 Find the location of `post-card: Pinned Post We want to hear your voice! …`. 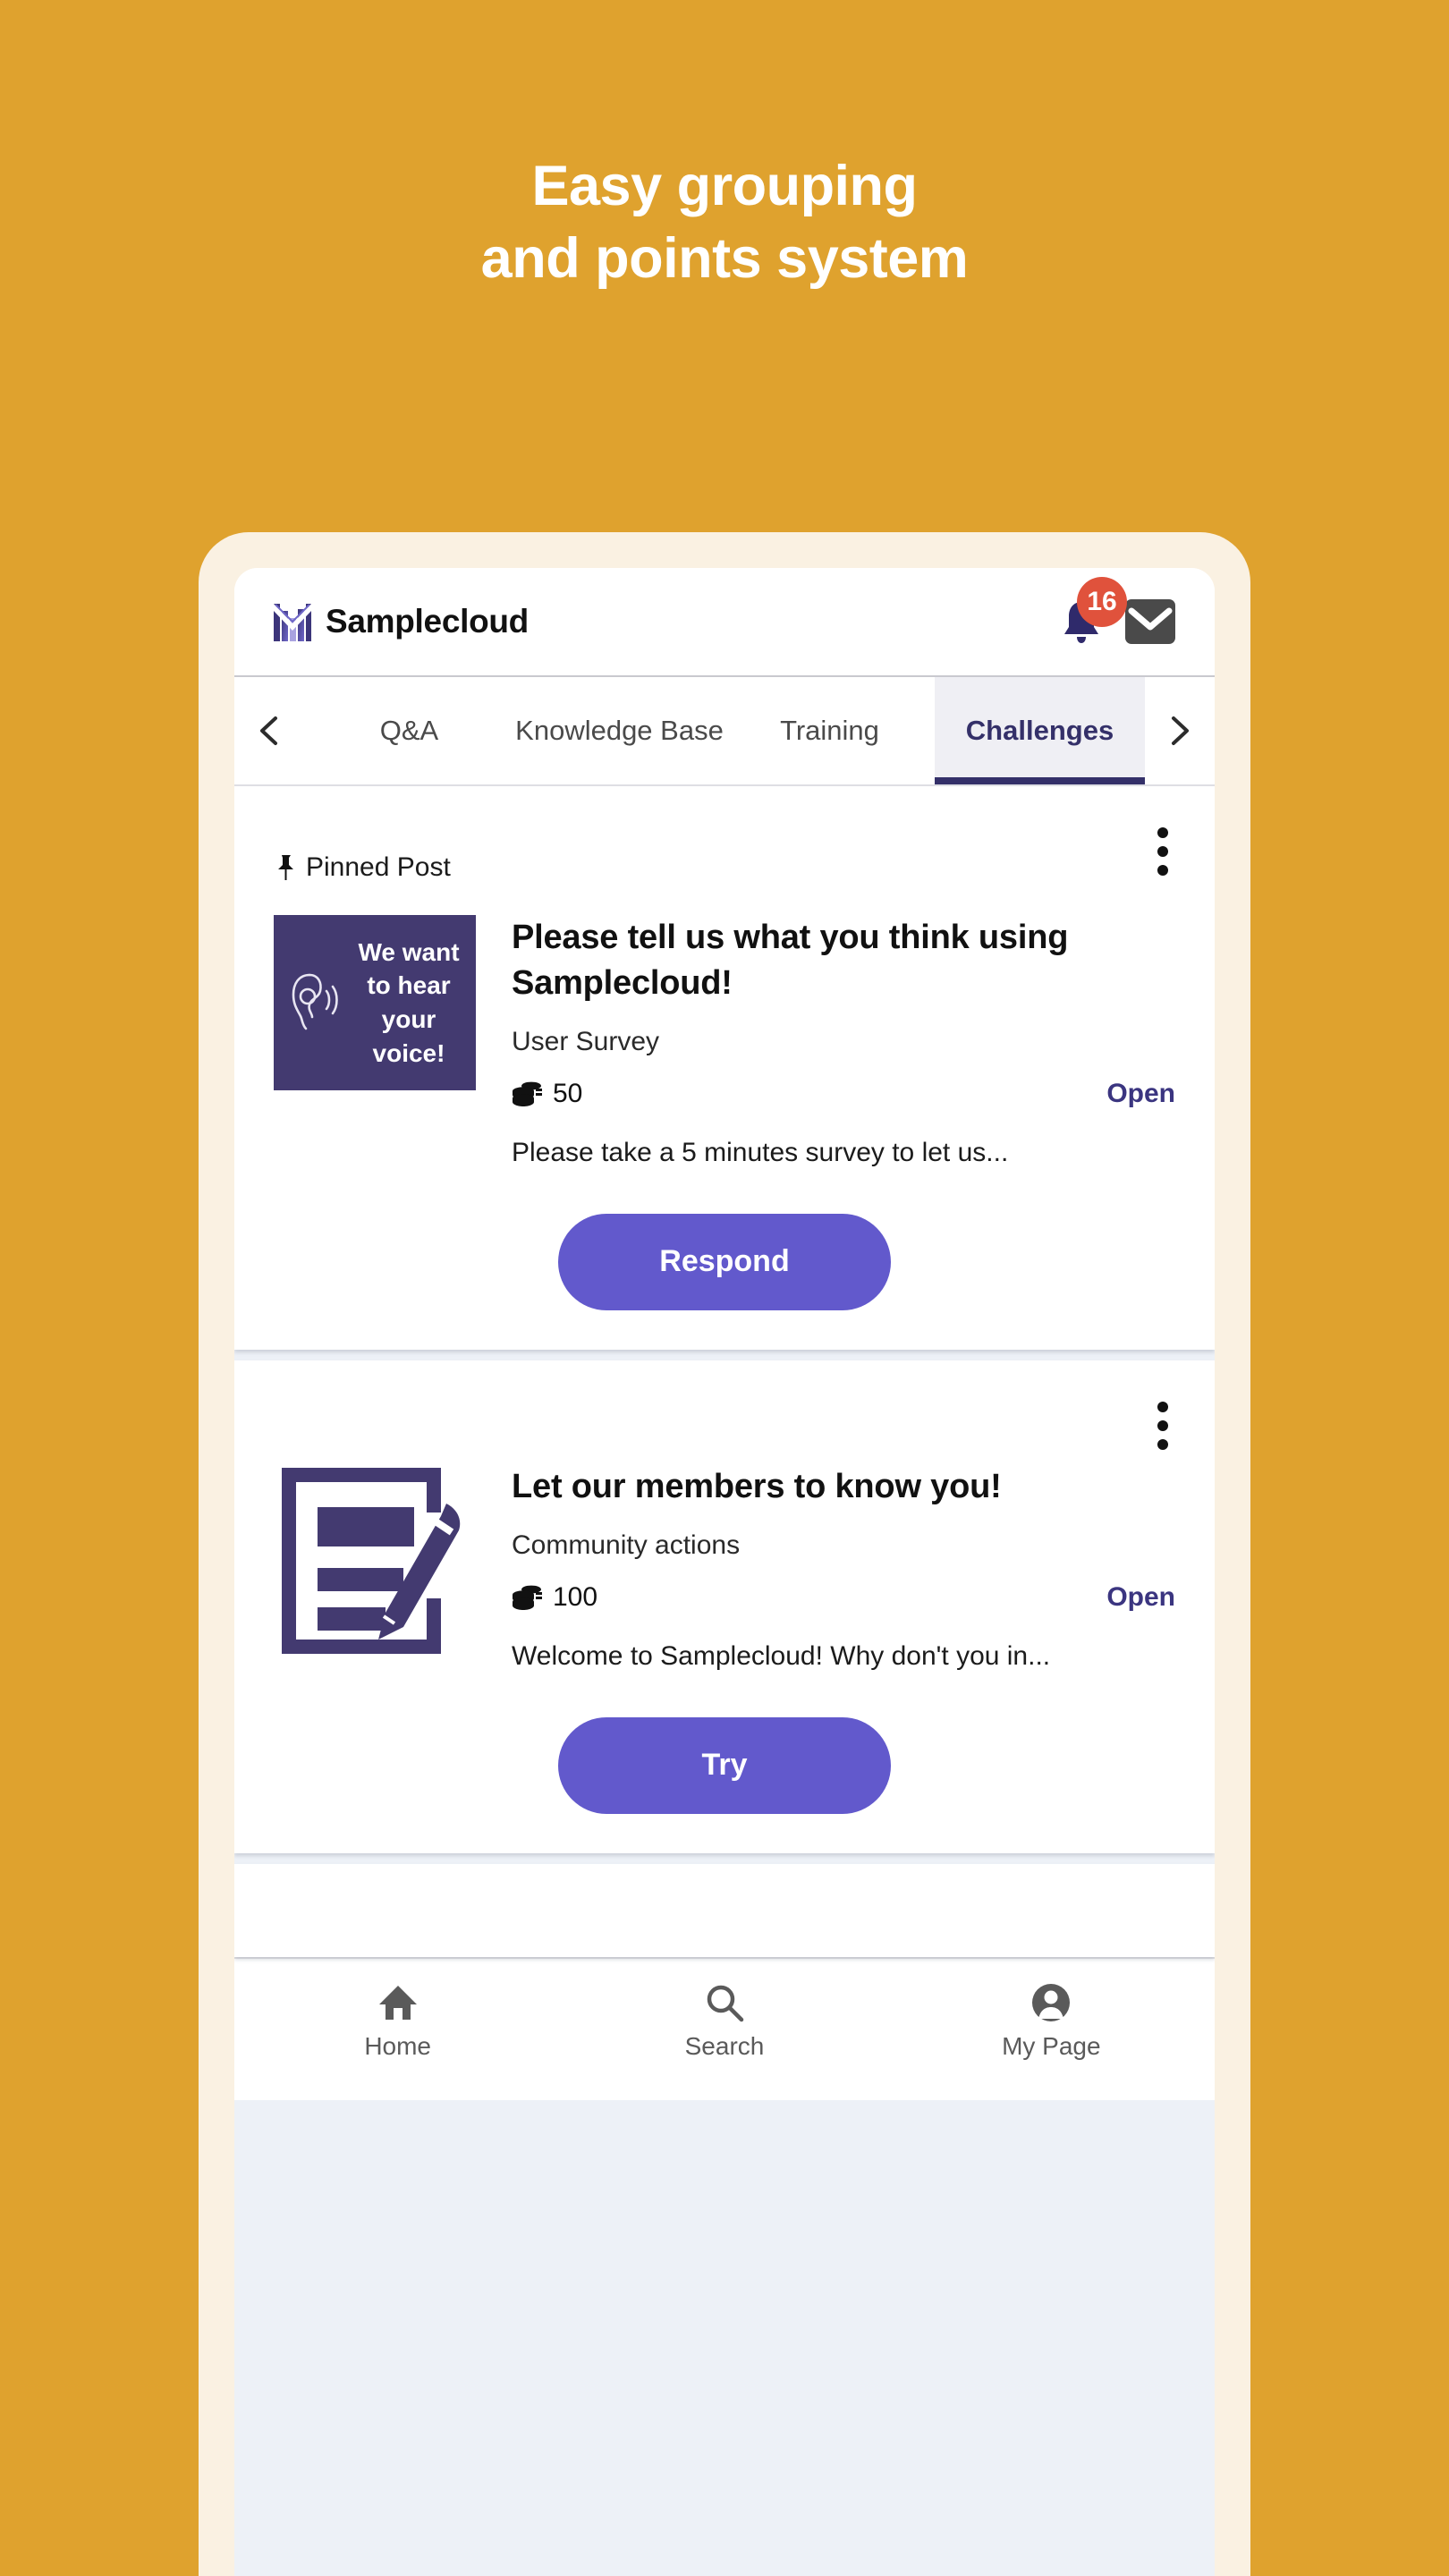

post-card: Pinned Post We want to hear your voice! … is located at coordinates (724, 1068).